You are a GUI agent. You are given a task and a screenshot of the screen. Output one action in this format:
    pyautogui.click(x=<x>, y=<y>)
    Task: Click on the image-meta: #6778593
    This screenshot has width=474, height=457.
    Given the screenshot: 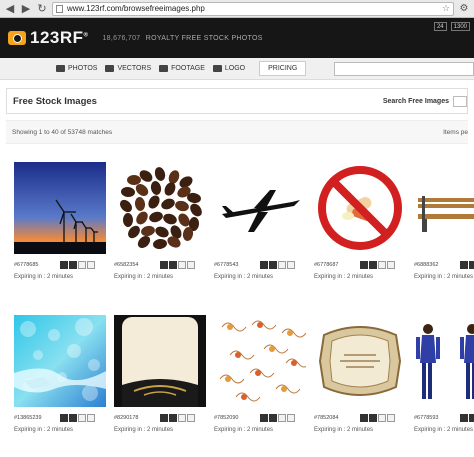 What is the action you would take?
    pyautogui.click(x=444, y=418)
    